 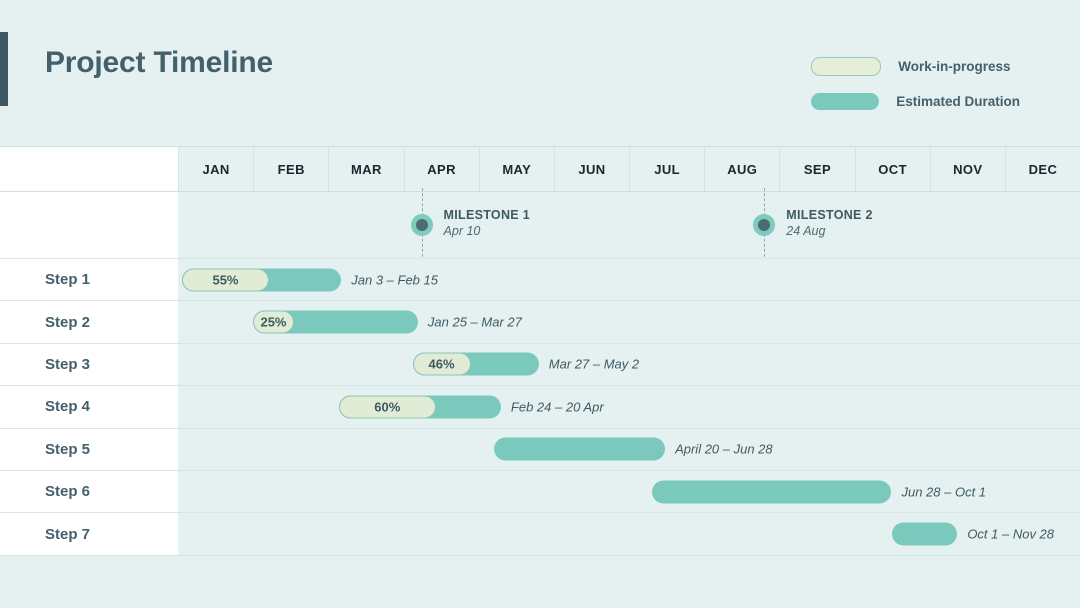 I want to click on task-track: Jun 28 – Oct 1, so click(x=629, y=491).